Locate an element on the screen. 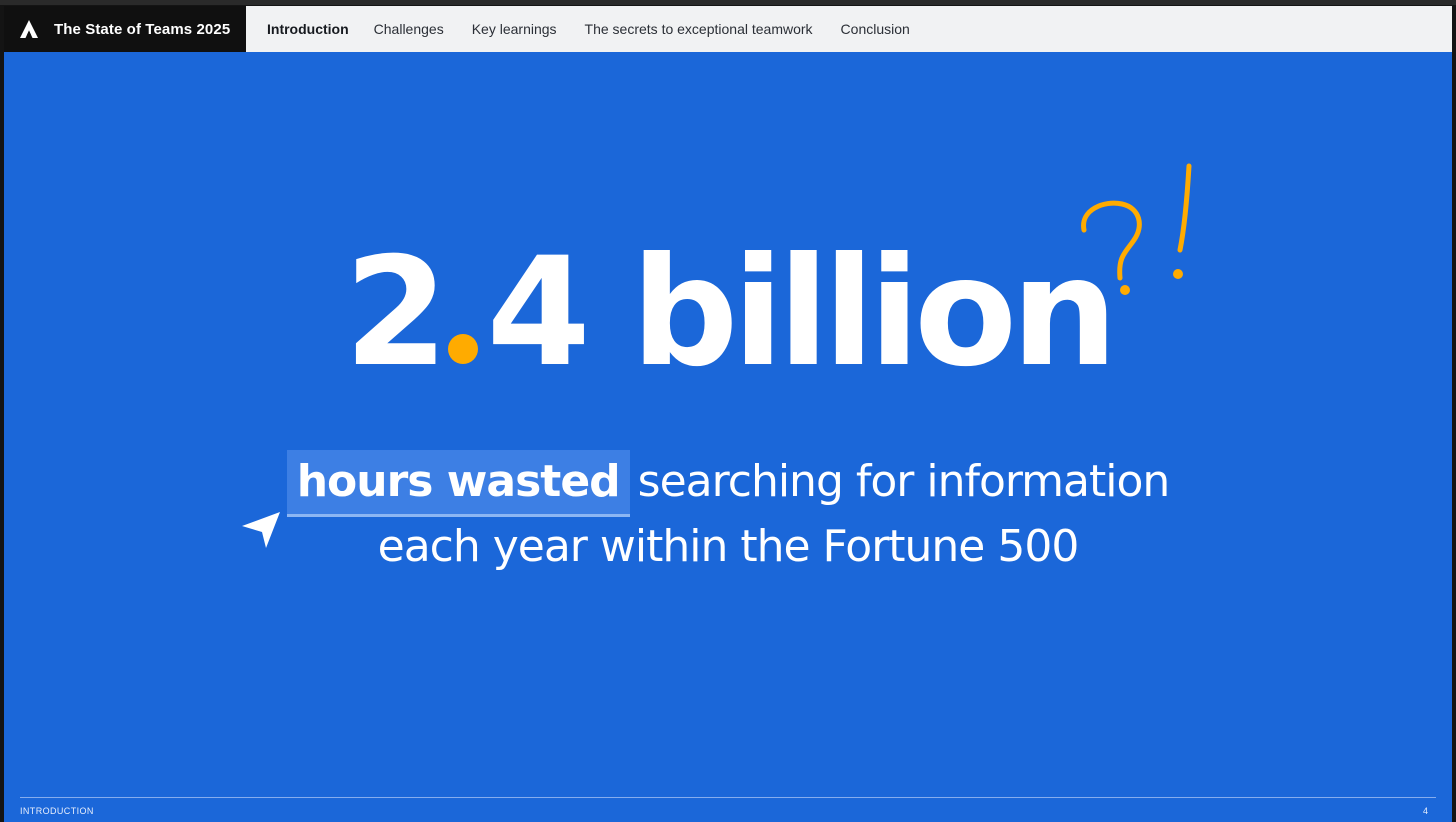 The height and width of the screenshot is (822, 1456). tab-key-learnings: Key learnings is located at coordinates (514, 29).